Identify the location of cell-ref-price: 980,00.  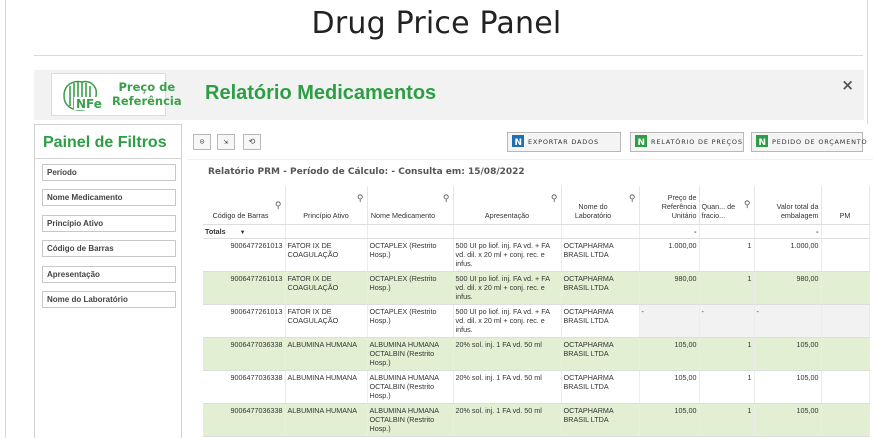
(669, 288).